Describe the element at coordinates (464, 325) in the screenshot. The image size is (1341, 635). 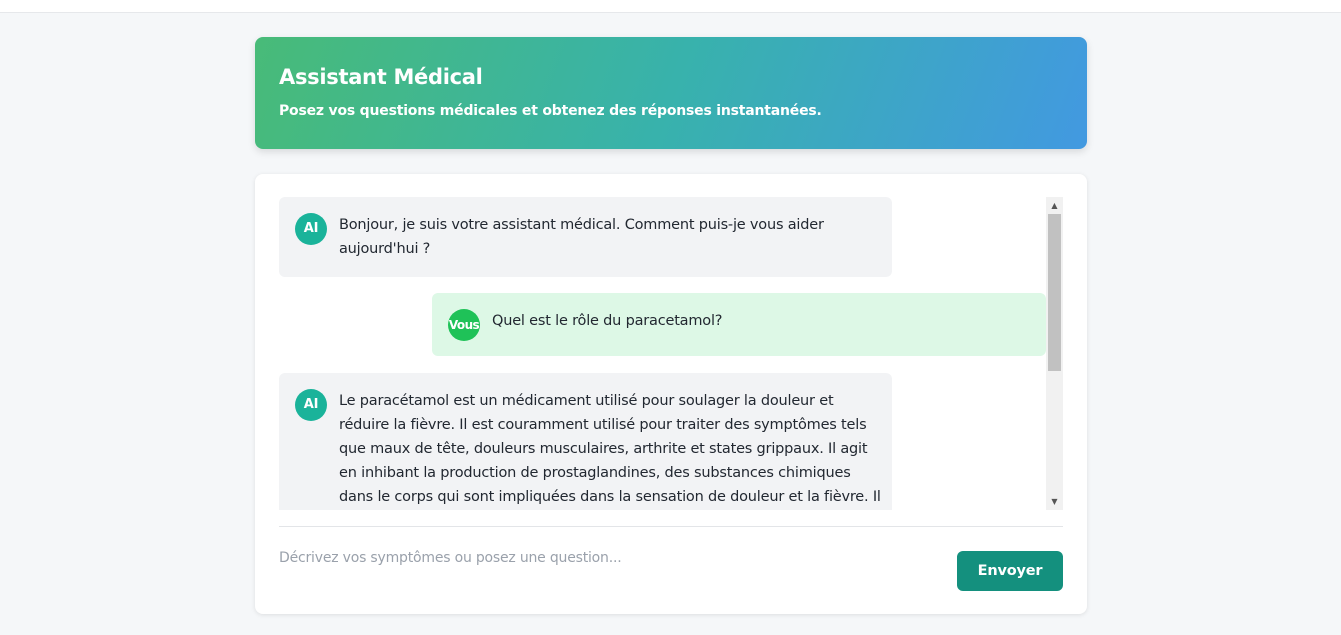
I see `user-avatar: Vous` at that location.